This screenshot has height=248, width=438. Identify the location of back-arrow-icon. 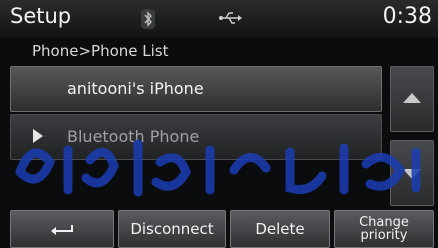
(62, 230).